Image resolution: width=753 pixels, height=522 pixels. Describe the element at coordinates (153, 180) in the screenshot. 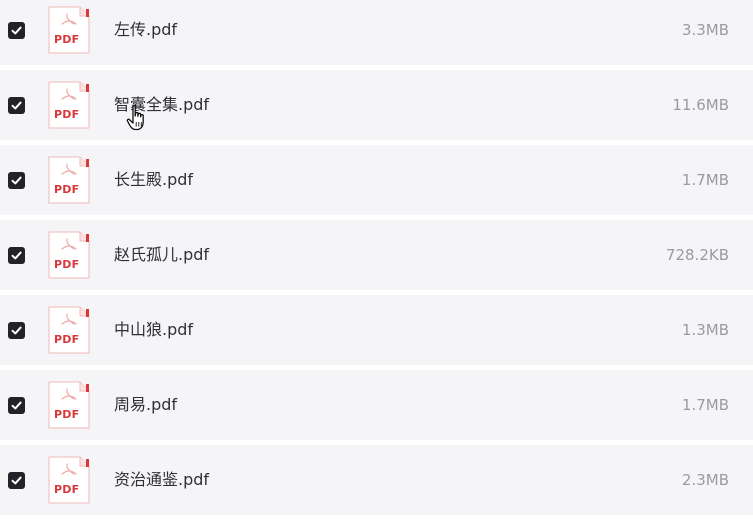

I see `file-name: 长生殿.pdf` at that location.